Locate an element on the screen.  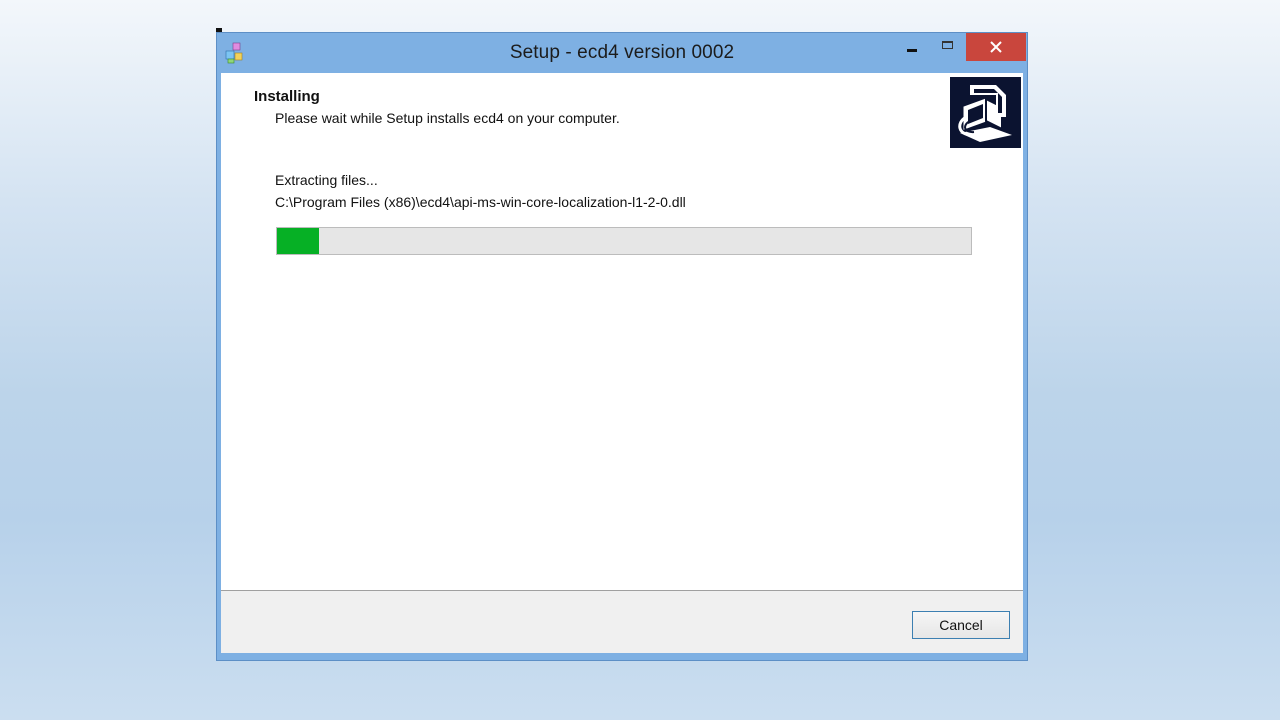
minimize-button is located at coordinates (912, 47).